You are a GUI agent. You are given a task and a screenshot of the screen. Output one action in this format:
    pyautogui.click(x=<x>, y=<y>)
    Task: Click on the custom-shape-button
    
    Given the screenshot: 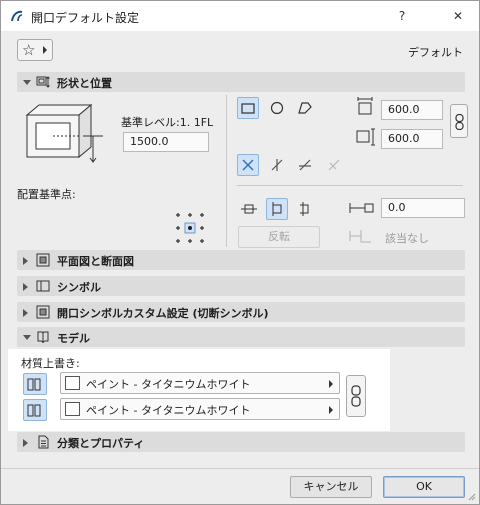 What is the action you would take?
    pyautogui.click(x=305, y=108)
    